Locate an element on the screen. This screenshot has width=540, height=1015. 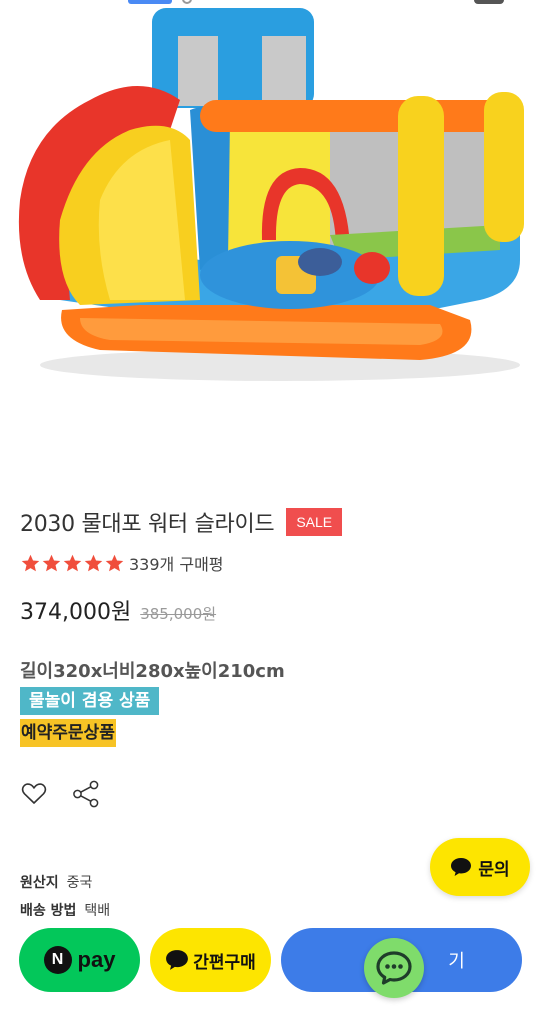
product-spec: 길이320x너비280x높이210cm is located at coordinates (152, 671).